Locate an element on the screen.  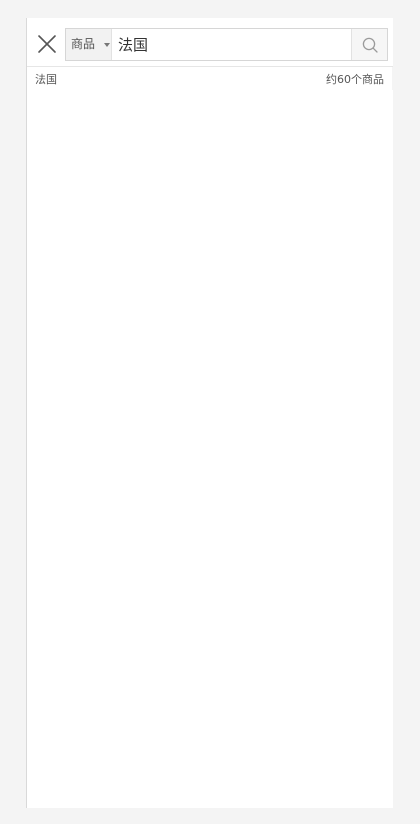
close-button is located at coordinates (47, 44).